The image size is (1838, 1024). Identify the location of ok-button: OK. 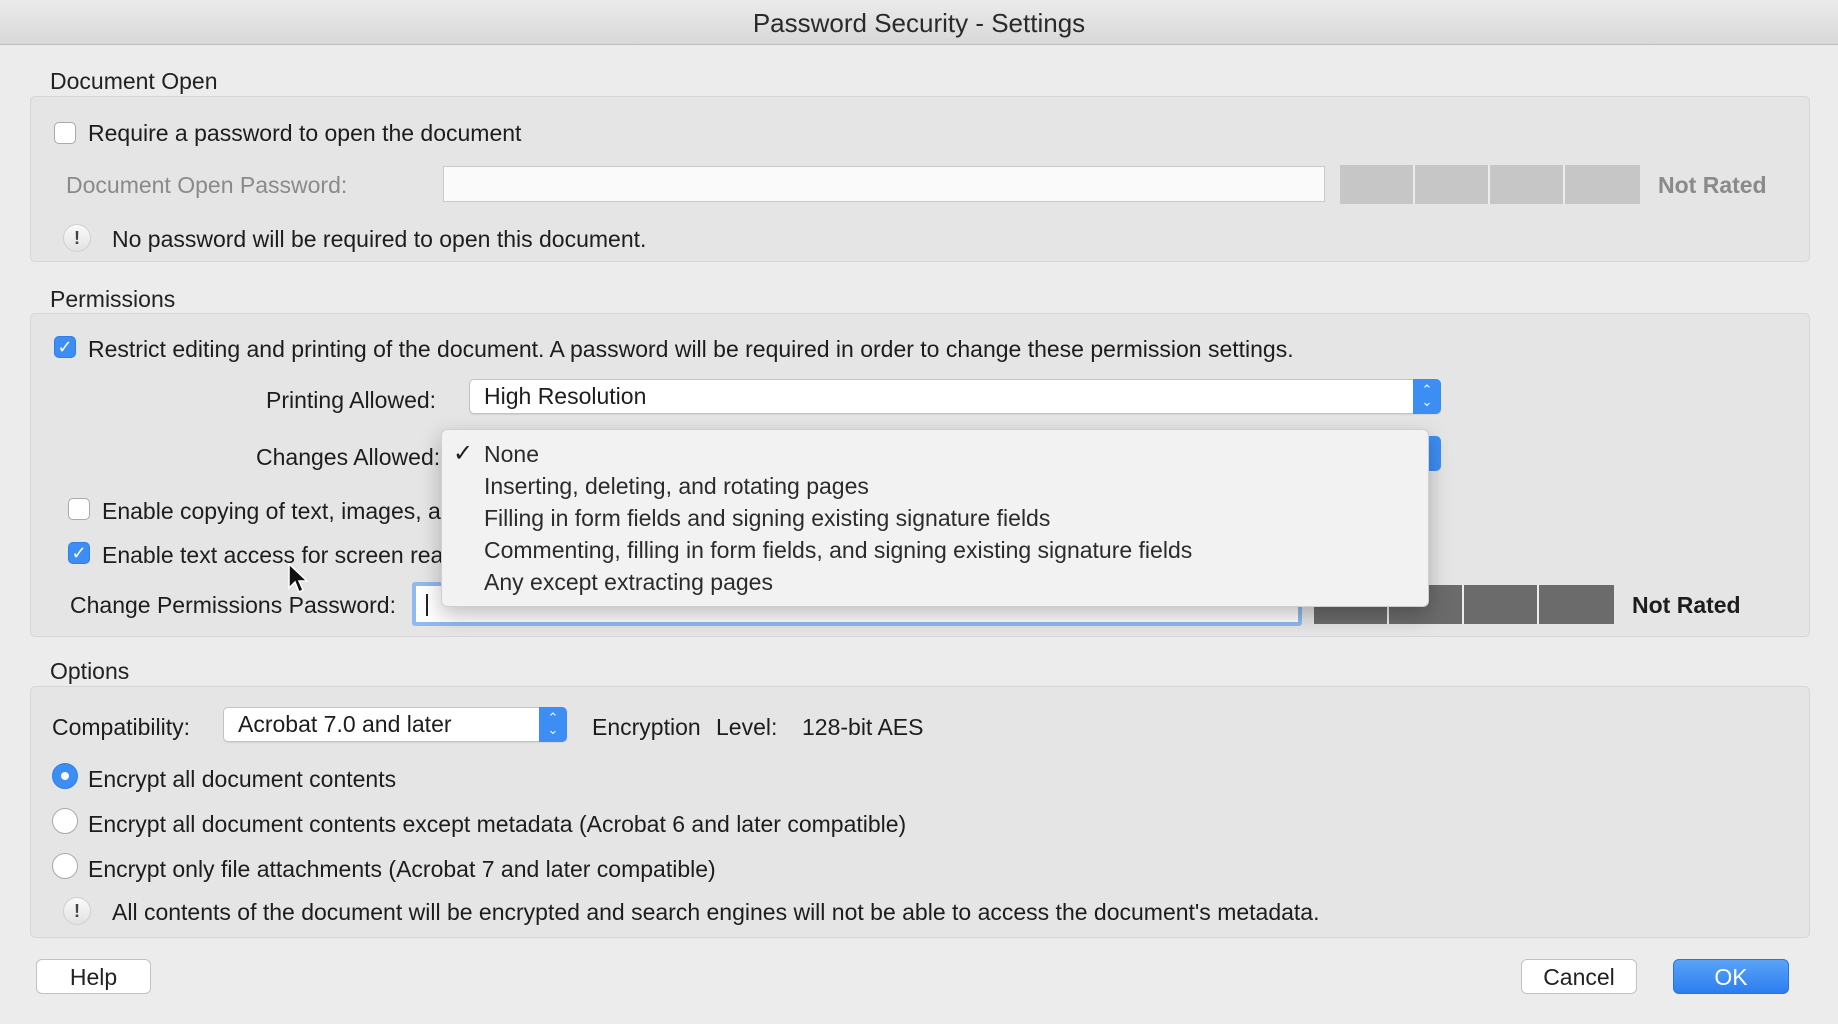
(1731, 976).